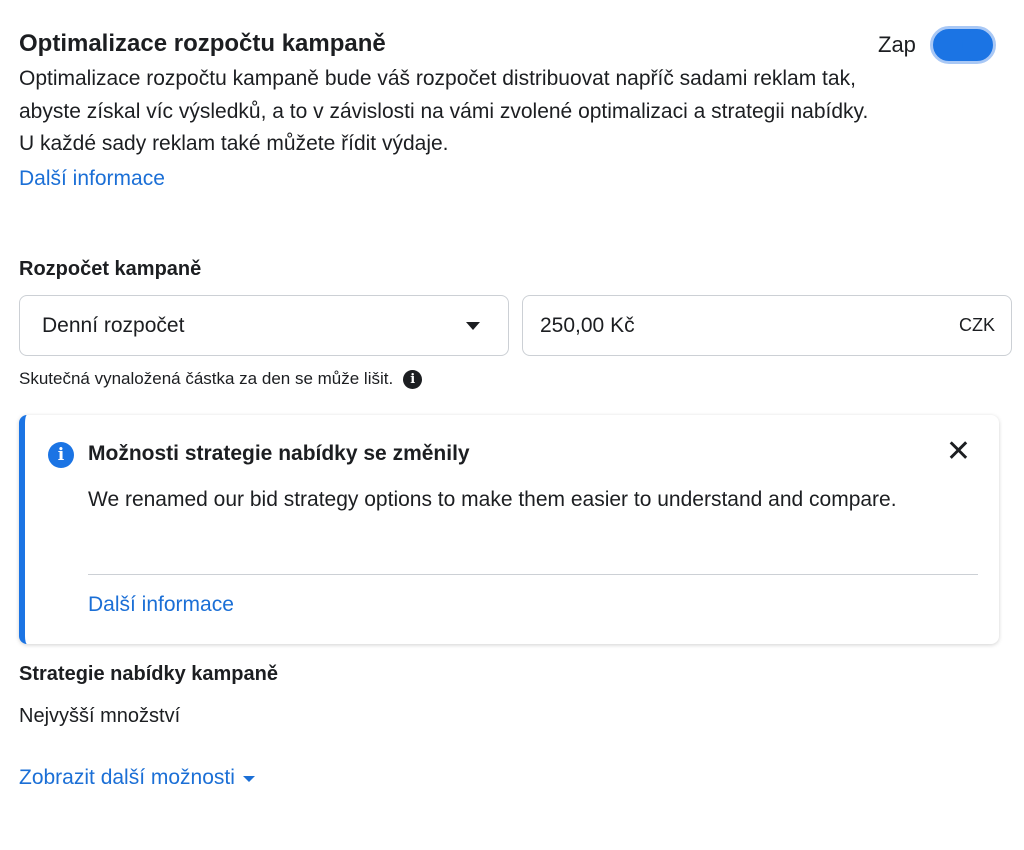 This screenshot has width=1024, height=850. What do you see at coordinates (161, 605) in the screenshot?
I see `notice-learn-more-link: Další informace` at bounding box center [161, 605].